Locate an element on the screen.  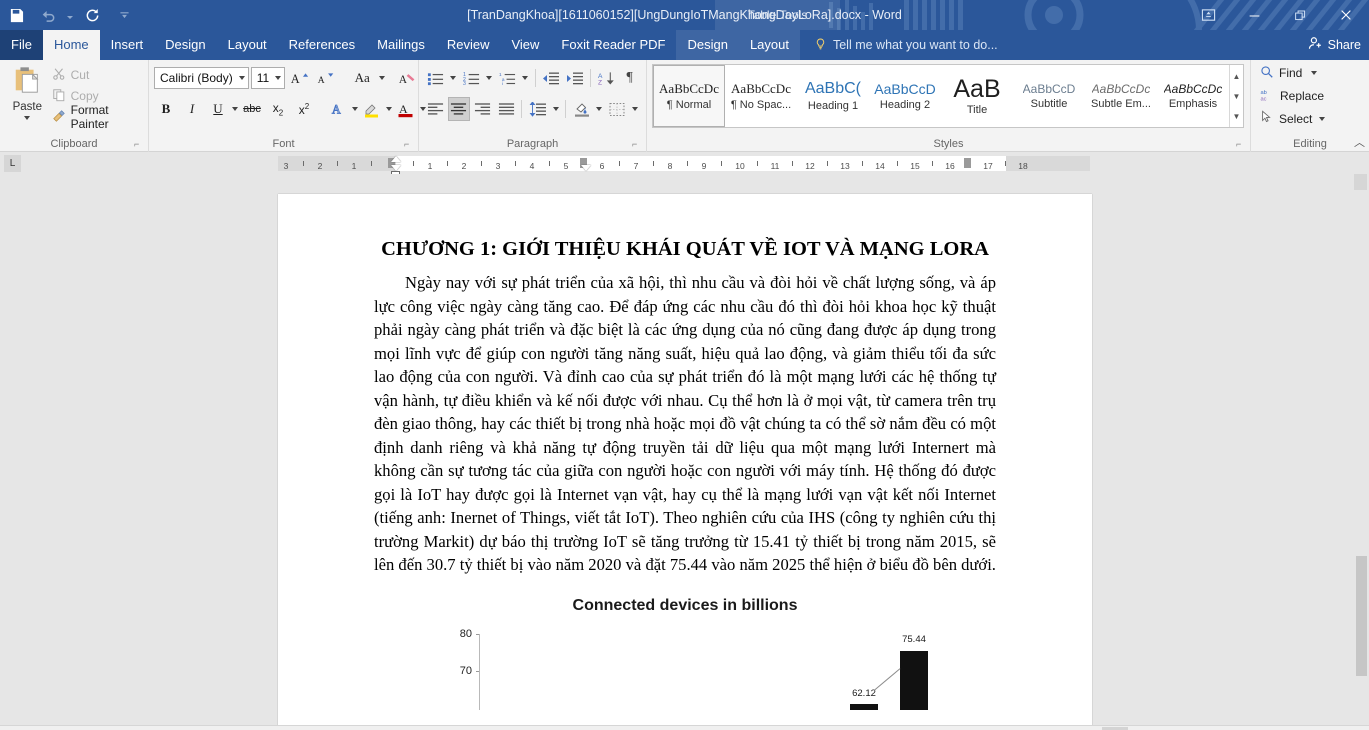
underline-button: U is located at coordinates (218, 109).